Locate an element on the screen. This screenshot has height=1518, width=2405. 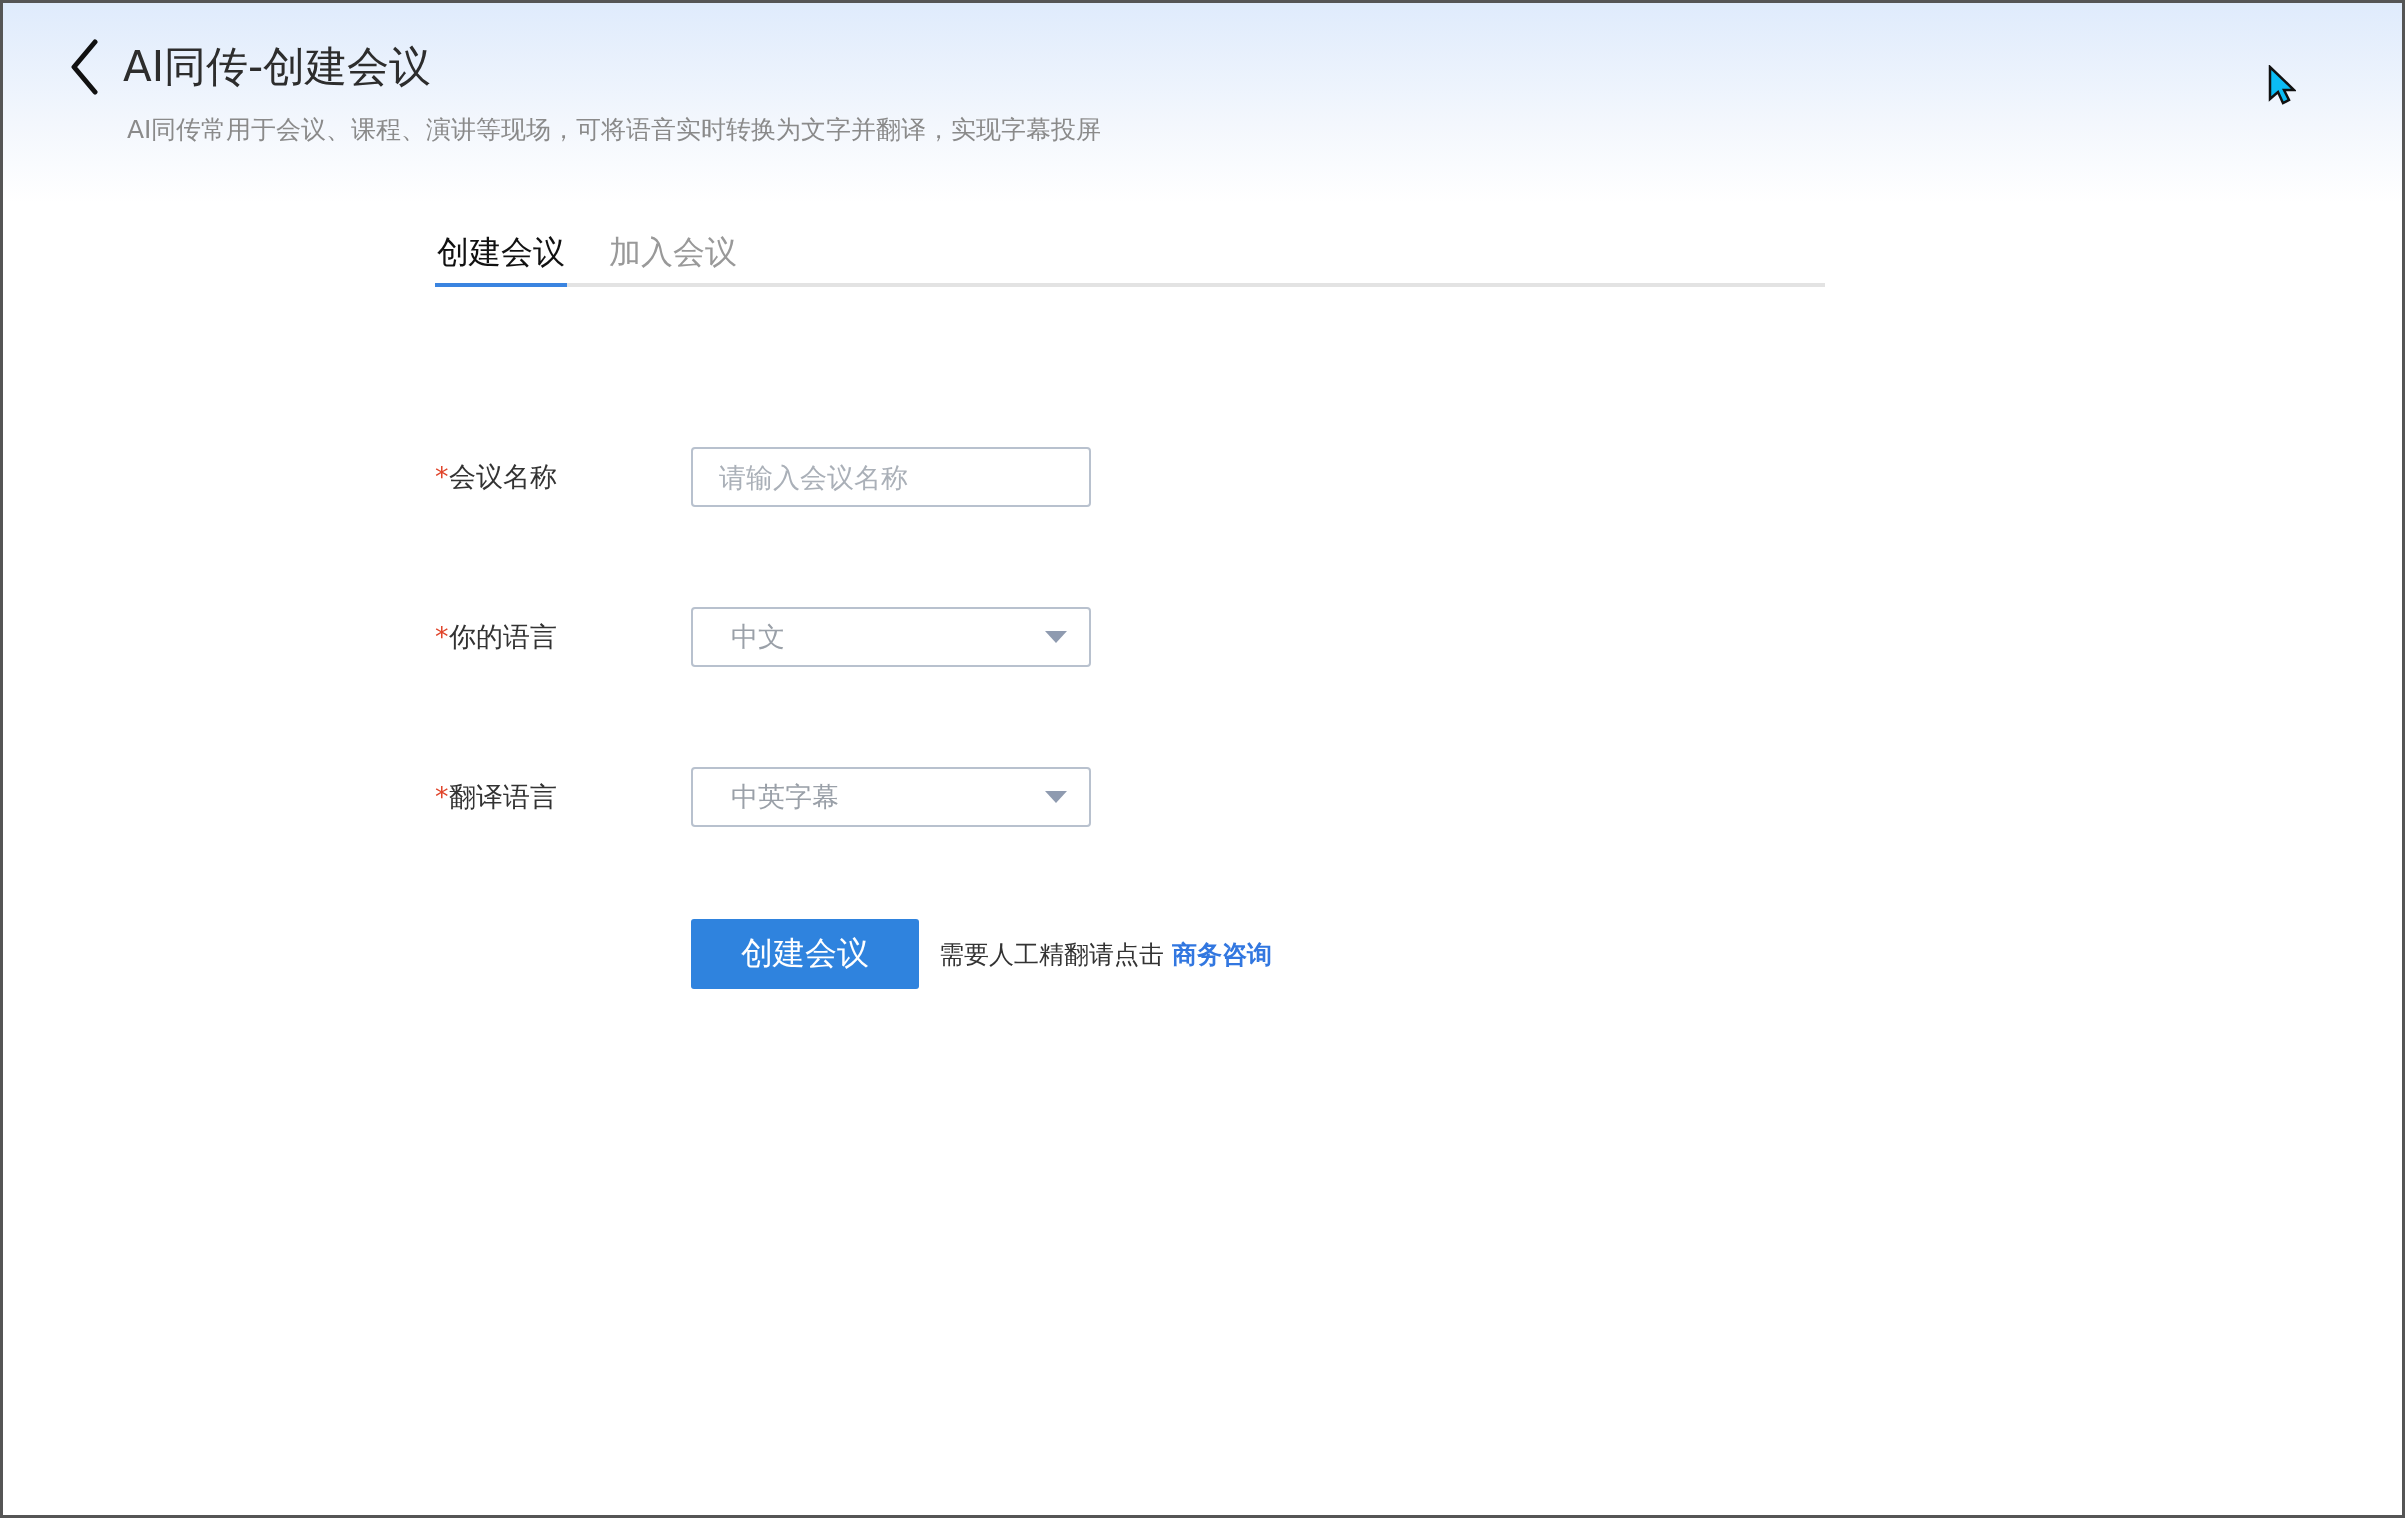
tab: 创建会议 is located at coordinates (501, 259).